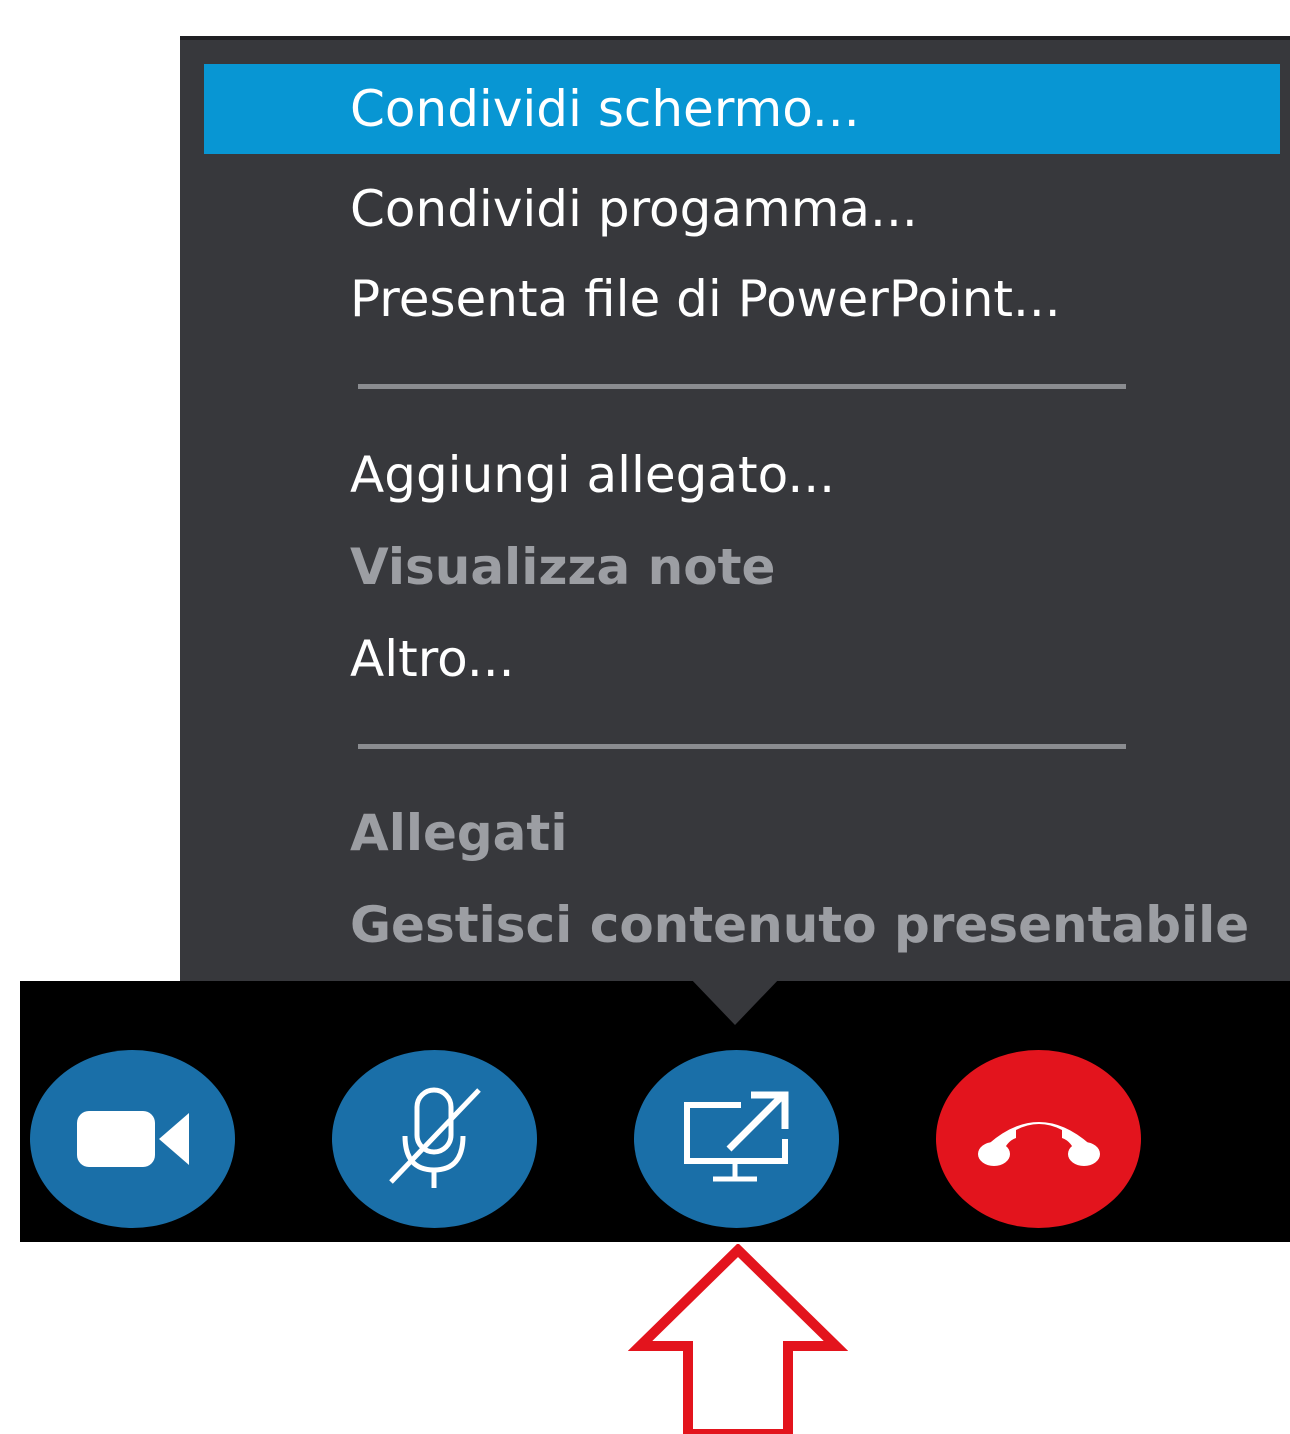  What do you see at coordinates (735, 1001) in the screenshot?
I see `menu-pointer` at bounding box center [735, 1001].